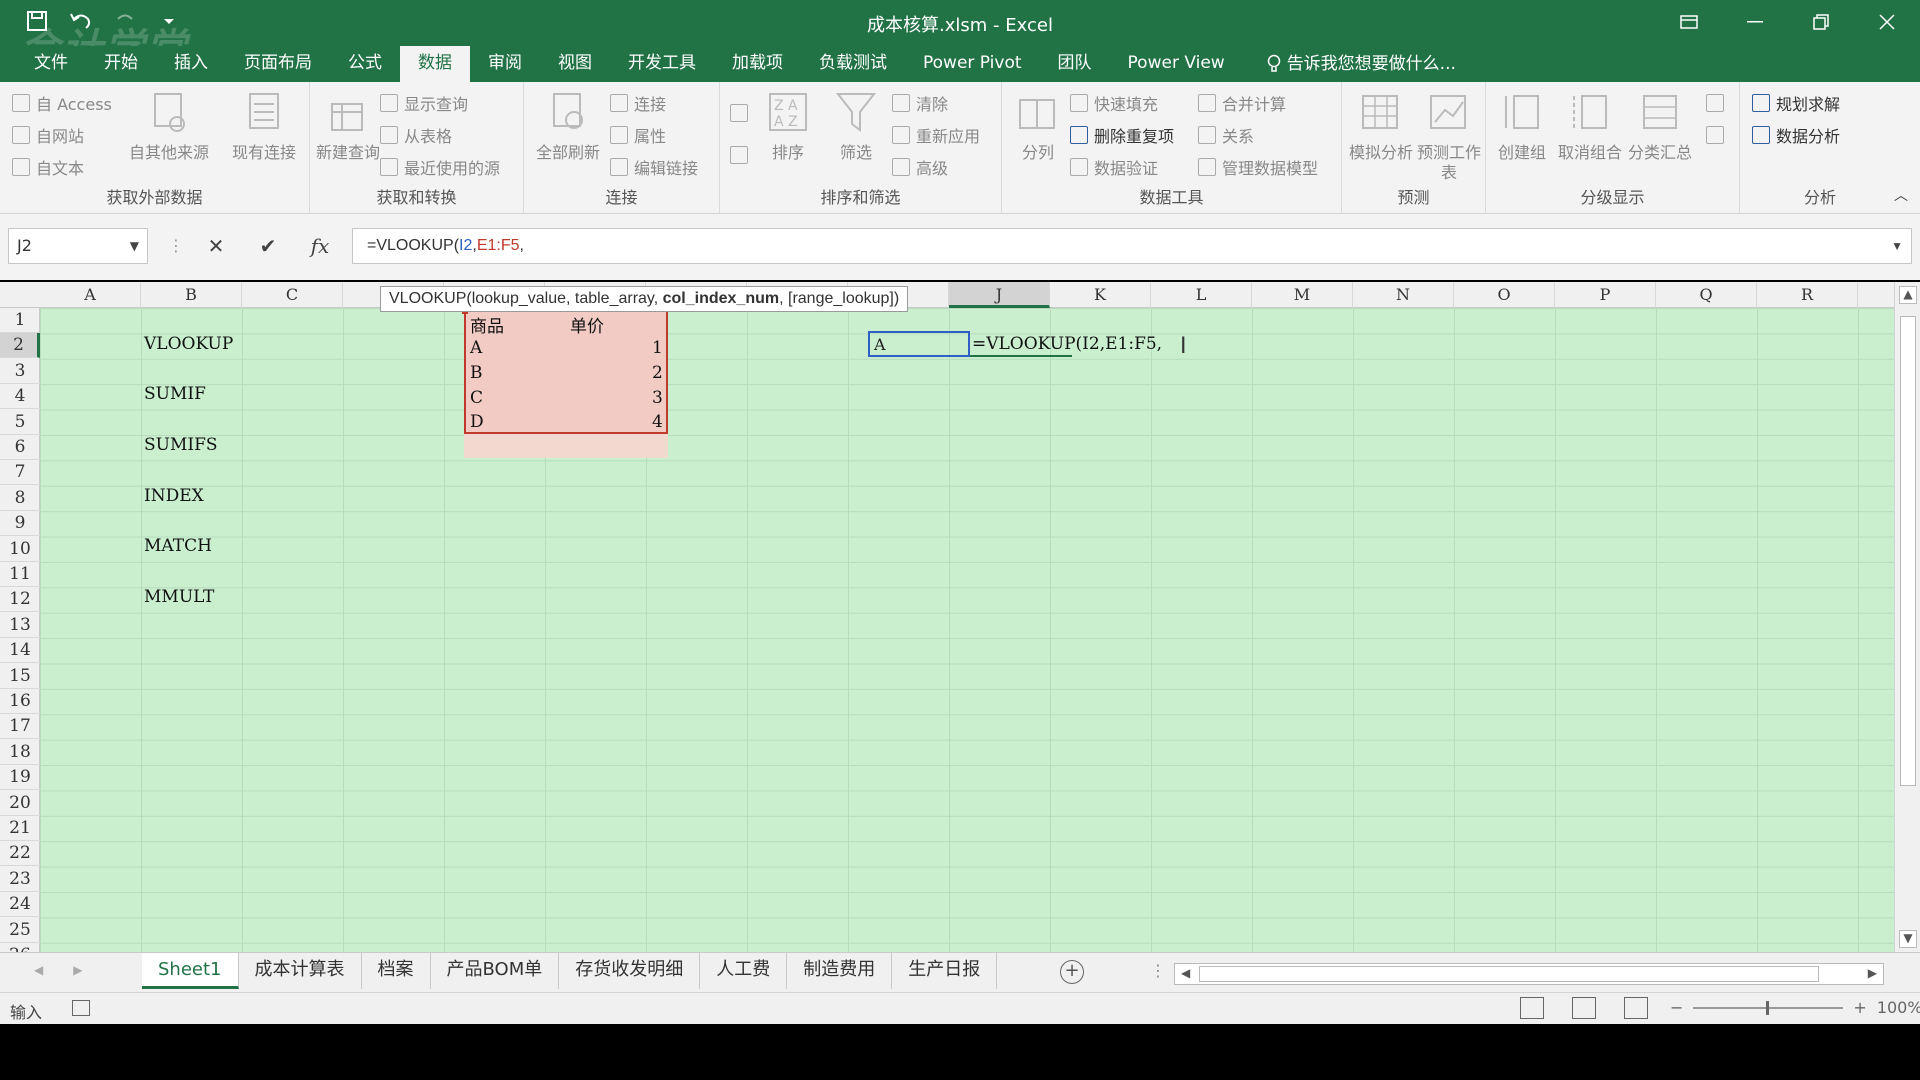 Image resolution: width=1920 pixels, height=1080 pixels. Describe the element at coordinates (278, 64) in the screenshot. I see `tab-page-layout: 页面布局` at that location.